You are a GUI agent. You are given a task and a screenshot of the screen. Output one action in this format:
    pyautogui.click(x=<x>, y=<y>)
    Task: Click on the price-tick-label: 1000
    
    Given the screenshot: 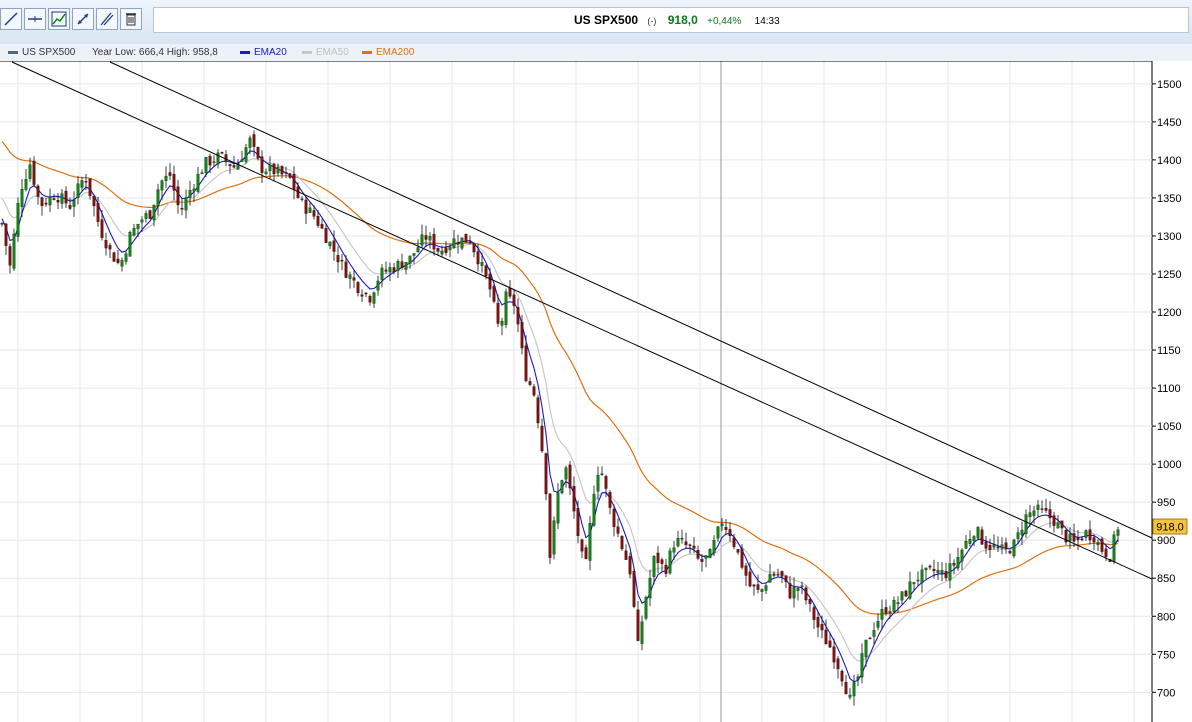 What is the action you would take?
    pyautogui.click(x=1169, y=465)
    